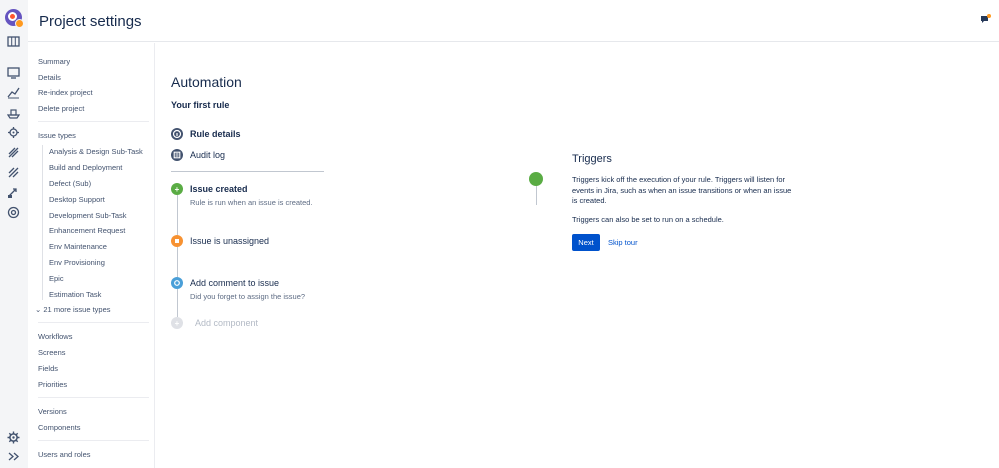 Image resolution: width=999 pixels, height=468 pixels. Describe the element at coordinates (55, 336) in the screenshot. I see `sidebar-item-workflows: Workflows` at that location.